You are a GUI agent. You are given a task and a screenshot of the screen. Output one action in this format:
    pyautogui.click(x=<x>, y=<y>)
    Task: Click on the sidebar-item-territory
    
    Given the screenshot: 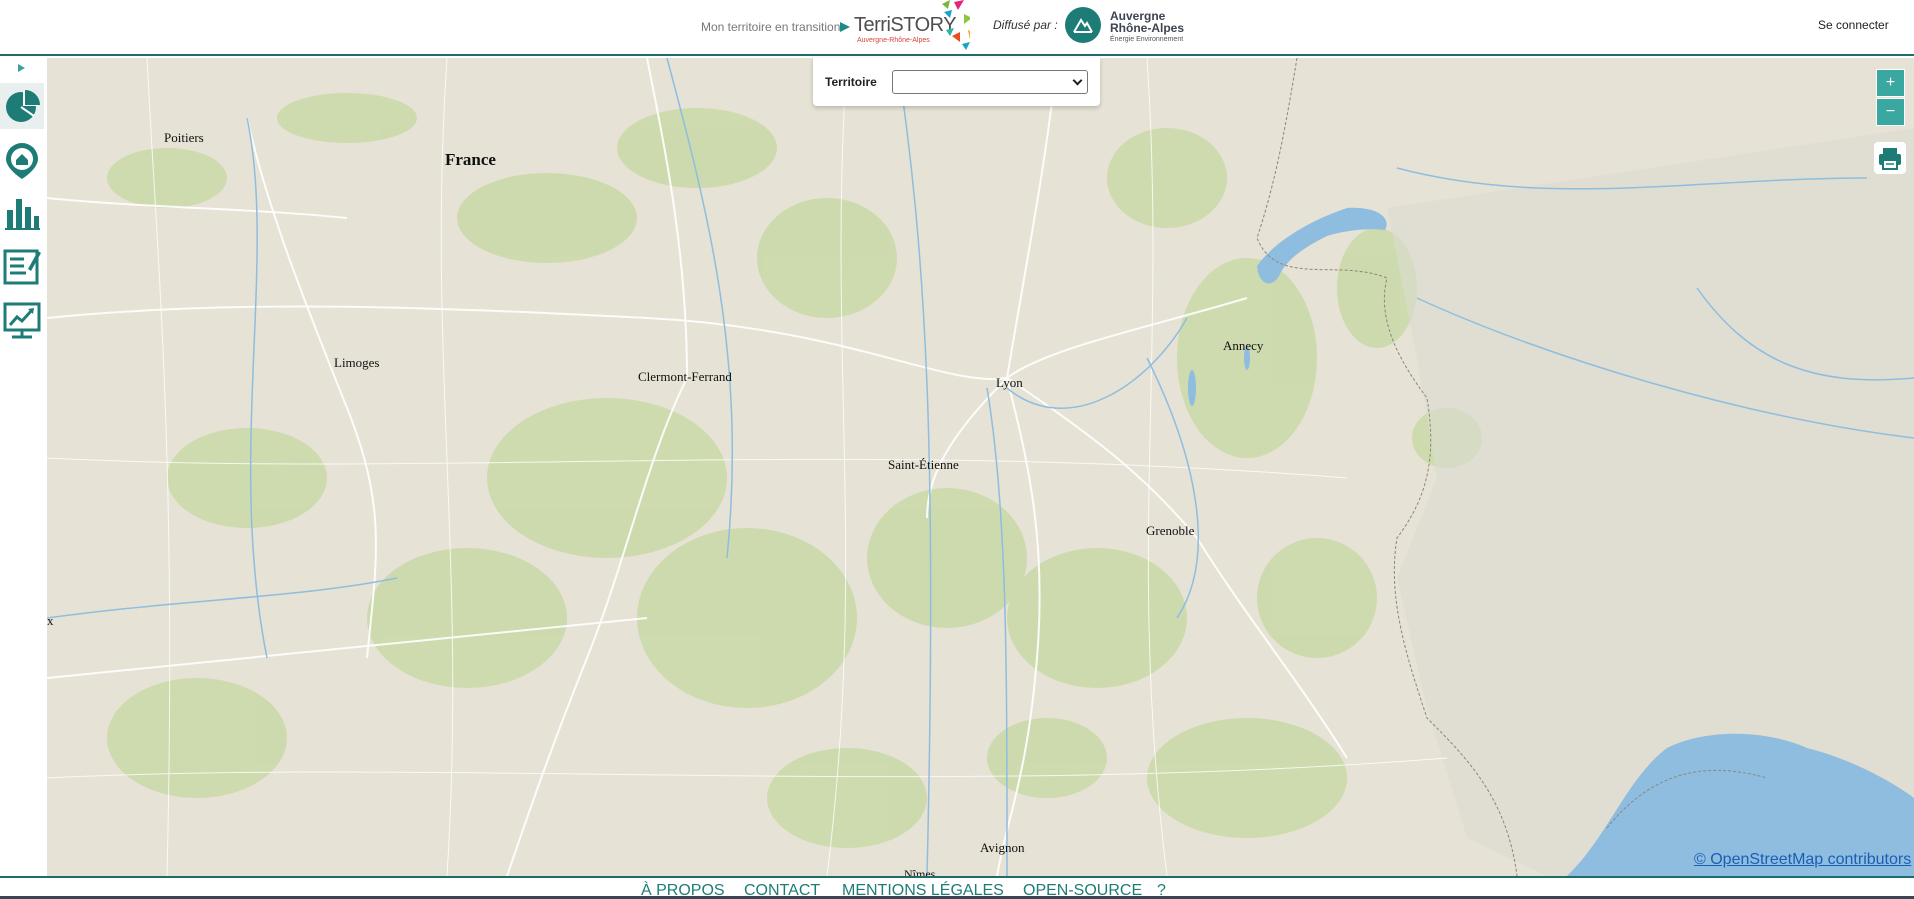 What is the action you would take?
    pyautogui.click(x=22, y=161)
    